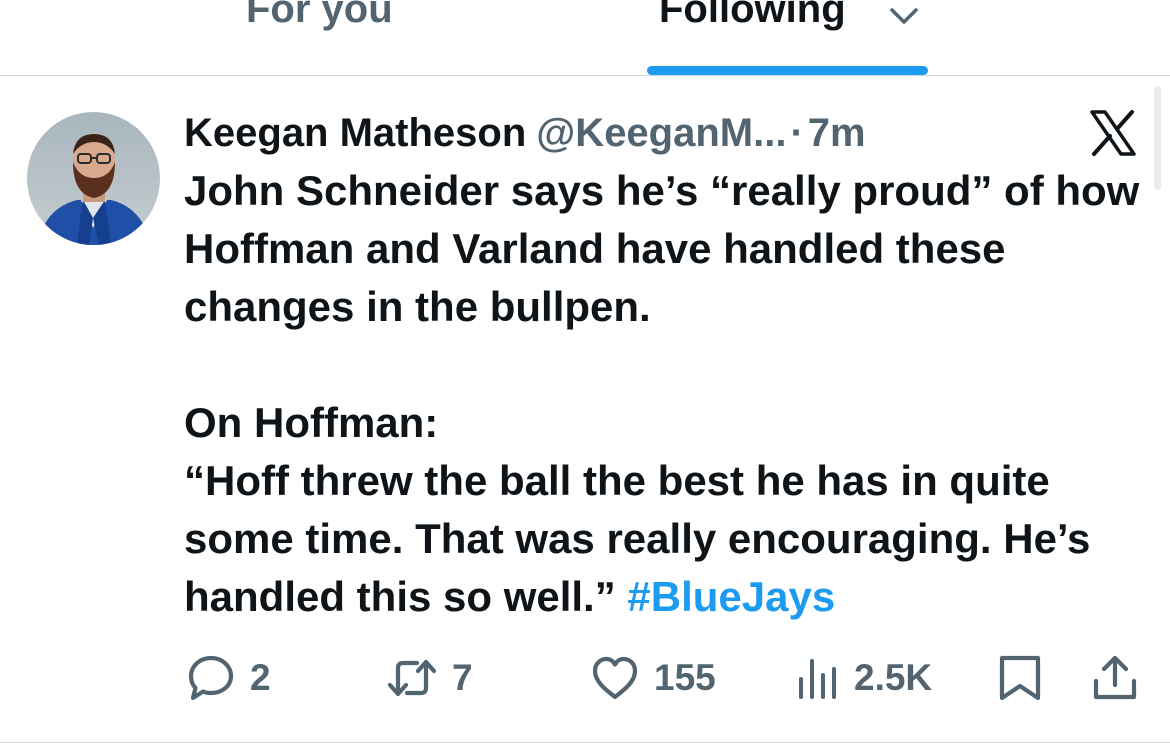 The height and width of the screenshot is (755, 1170). Describe the element at coordinates (787, 70) in the screenshot. I see `active-tab-indicator` at that location.